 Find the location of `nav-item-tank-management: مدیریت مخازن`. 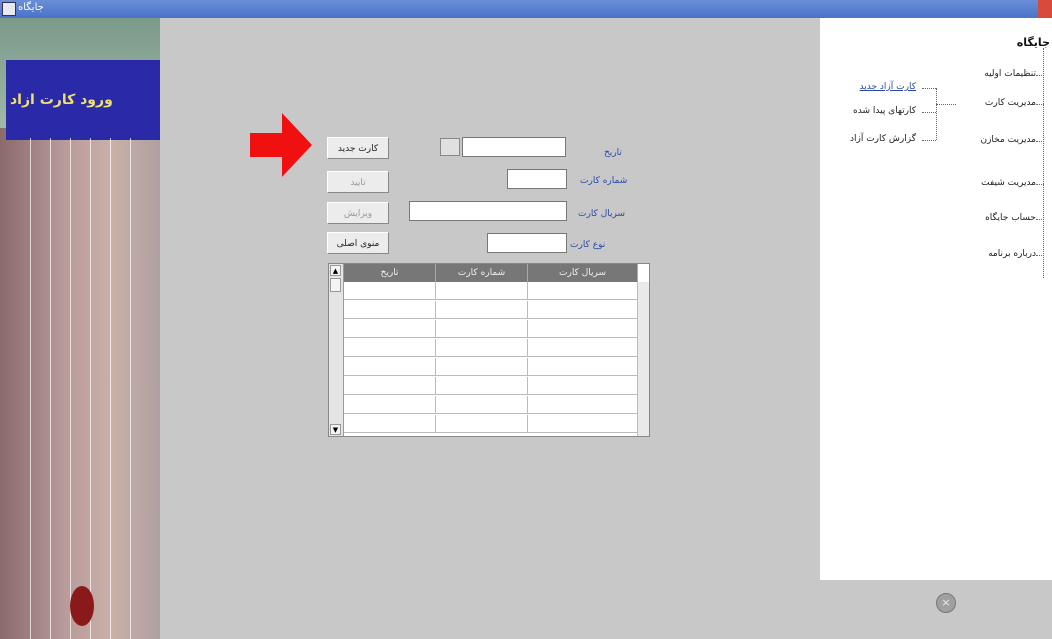

nav-item-tank-management: مدیریت مخازن is located at coordinates (1008, 140).